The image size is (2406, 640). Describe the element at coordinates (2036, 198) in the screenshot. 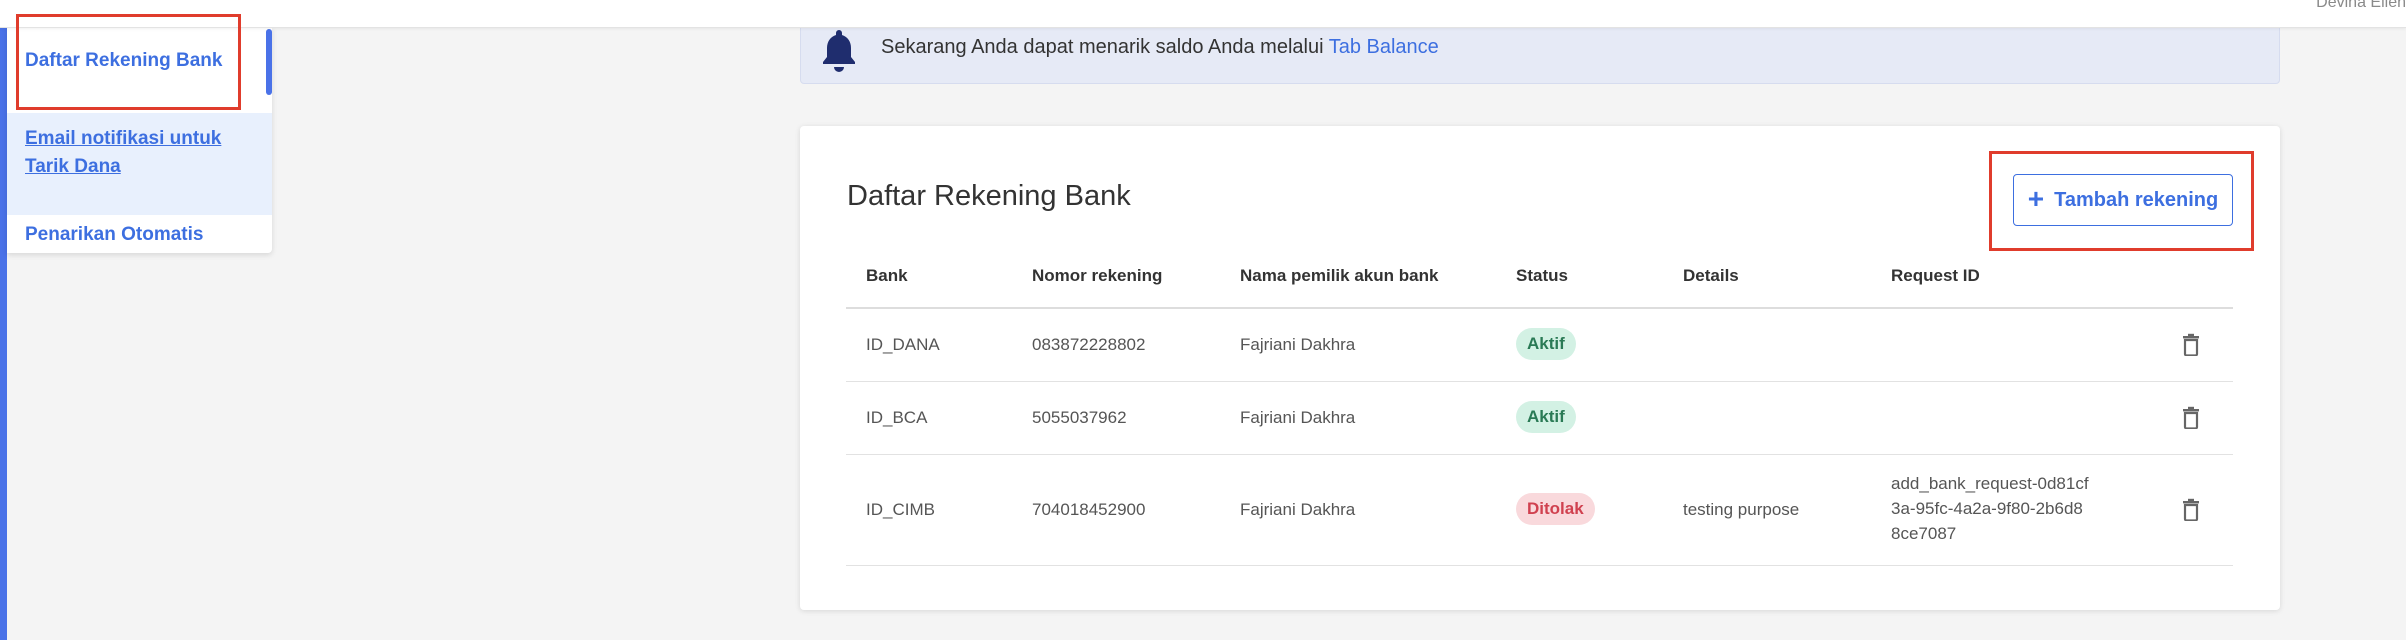

I see `plus-icon: +` at that location.